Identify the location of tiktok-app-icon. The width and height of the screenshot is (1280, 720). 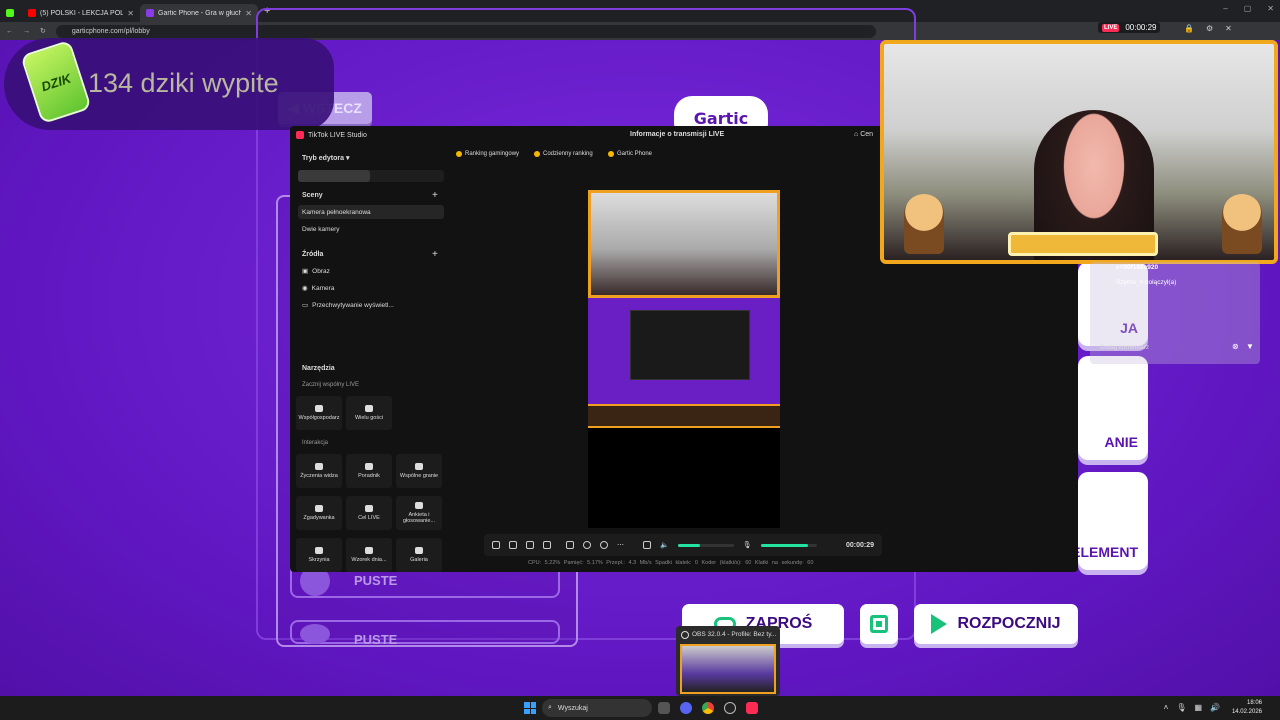
(752, 708).